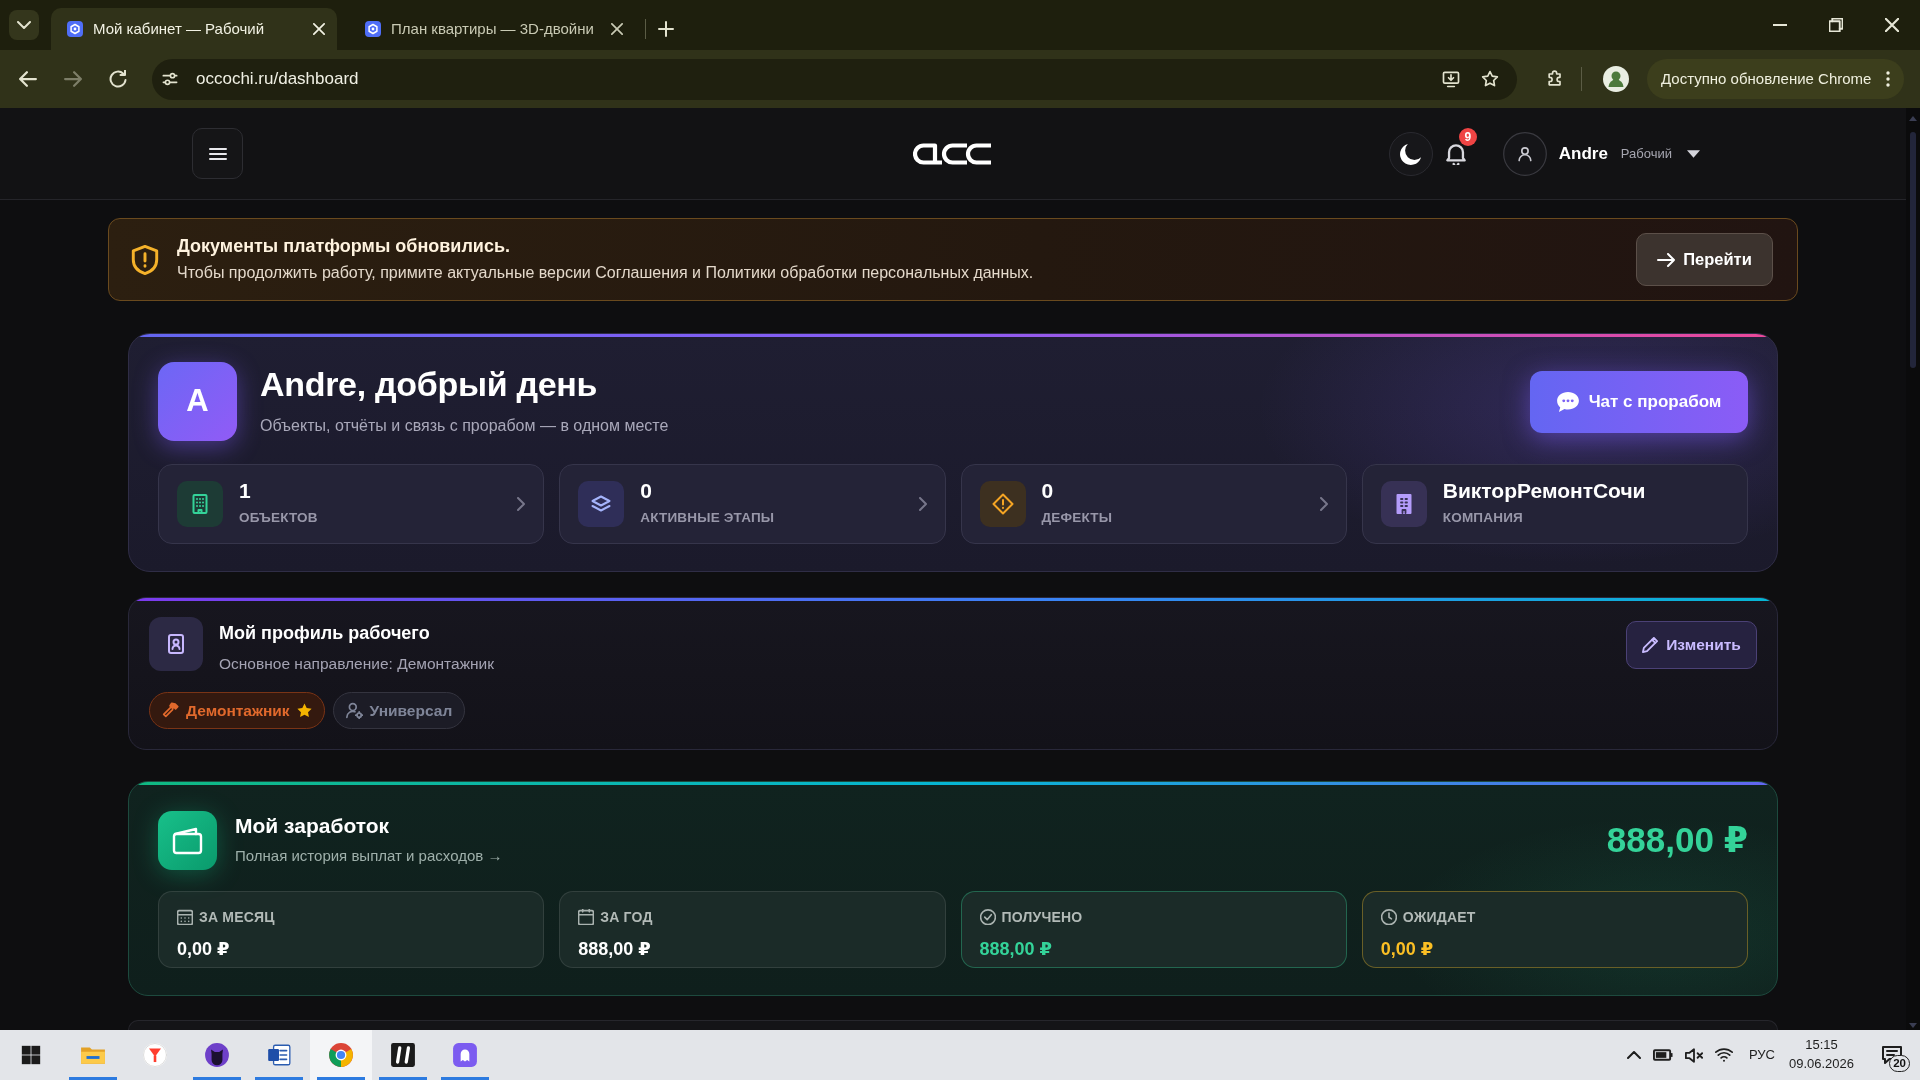  What do you see at coordinates (605, 273) in the screenshot?
I see `notice-text: Чтобы продолжить работу, примите актуальные версии Соглашения и Политики обработки персональных данных.` at bounding box center [605, 273].